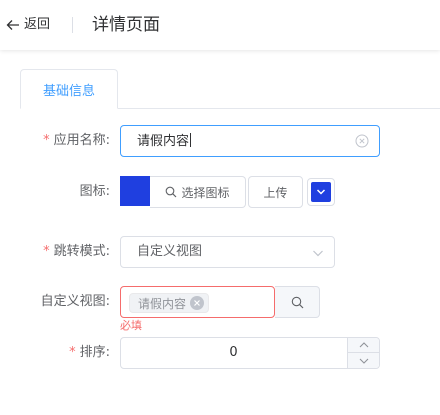 This screenshot has height=415, width=440. What do you see at coordinates (94, 191) in the screenshot?
I see `icon-label: 图标:` at bounding box center [94, 191].